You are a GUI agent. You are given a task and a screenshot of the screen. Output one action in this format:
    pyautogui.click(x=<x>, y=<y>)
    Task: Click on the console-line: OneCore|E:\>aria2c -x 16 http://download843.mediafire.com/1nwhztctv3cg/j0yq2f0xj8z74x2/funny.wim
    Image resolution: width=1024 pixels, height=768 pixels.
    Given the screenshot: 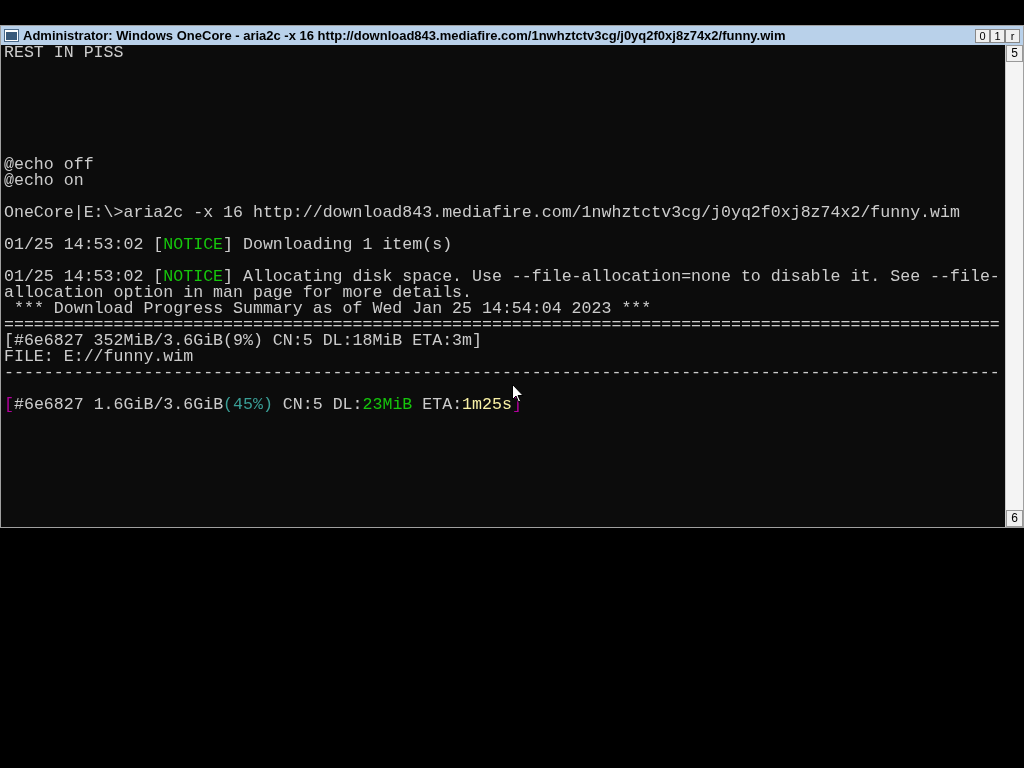 What is the action you would take?
    pyautogui.click(x=482, y=213)
    